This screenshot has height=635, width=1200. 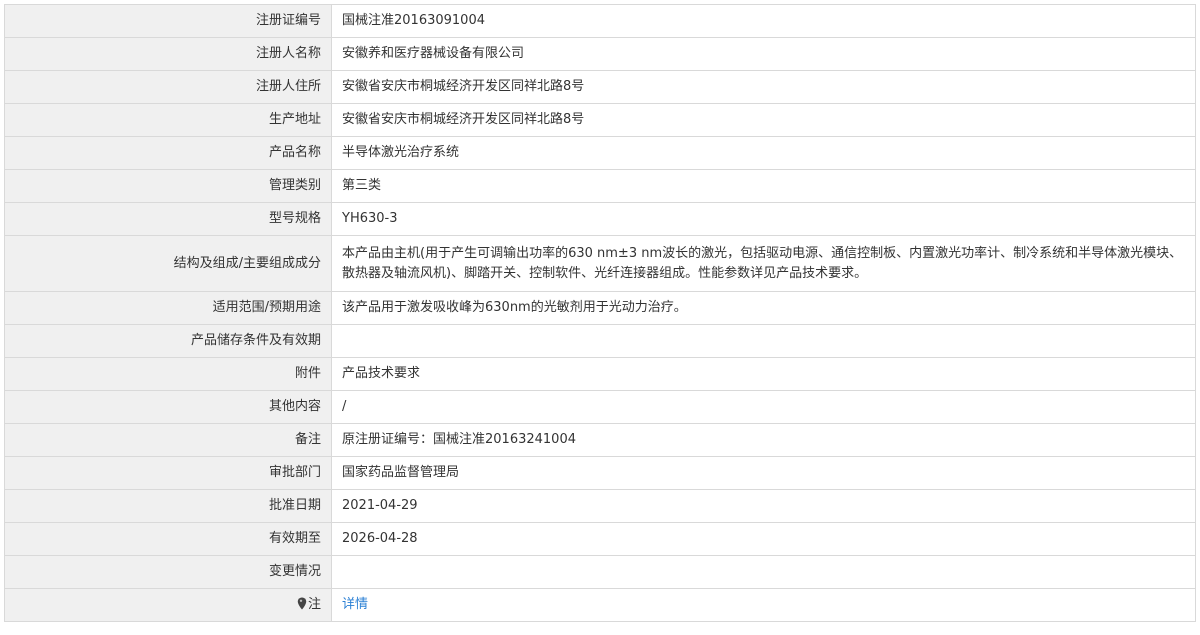 I want to click on row-registrant-name: 注册人名称 安徽养和医疗器械设备有限公司, so click(x=600, y=54).